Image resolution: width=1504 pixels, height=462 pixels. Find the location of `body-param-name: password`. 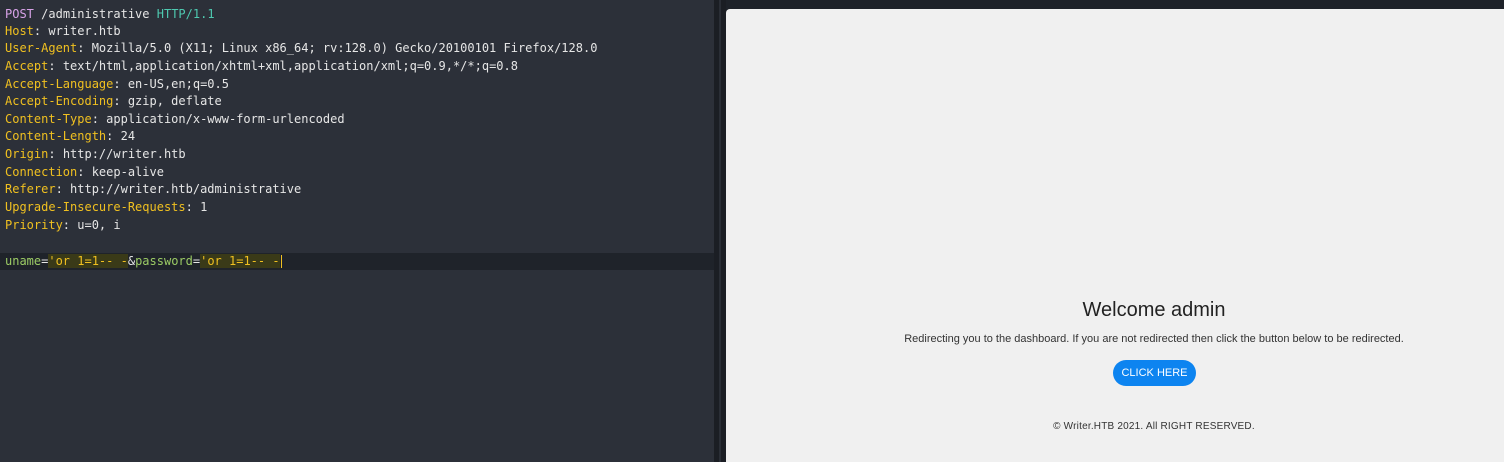

body-param-name: password is located at coordinates (164, 261).